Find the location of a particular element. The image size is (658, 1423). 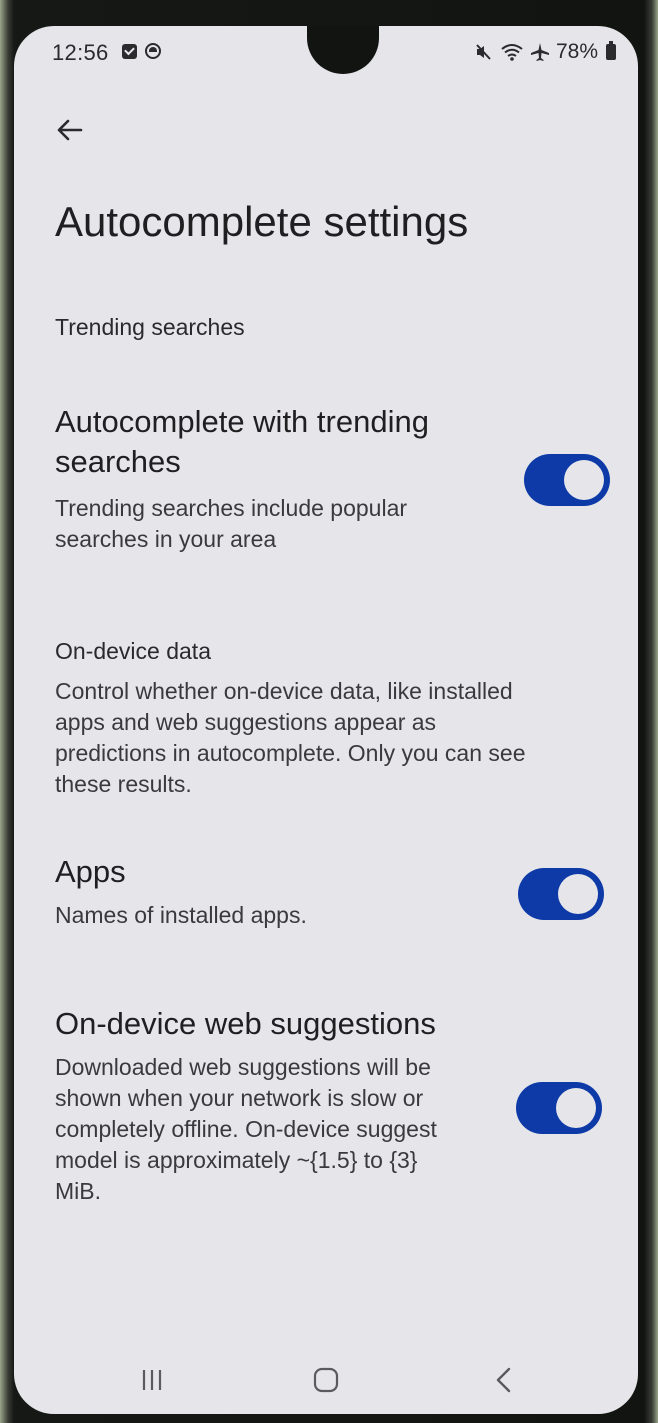

section-header-trending: Trending searches is located at coordinates (150, 327).